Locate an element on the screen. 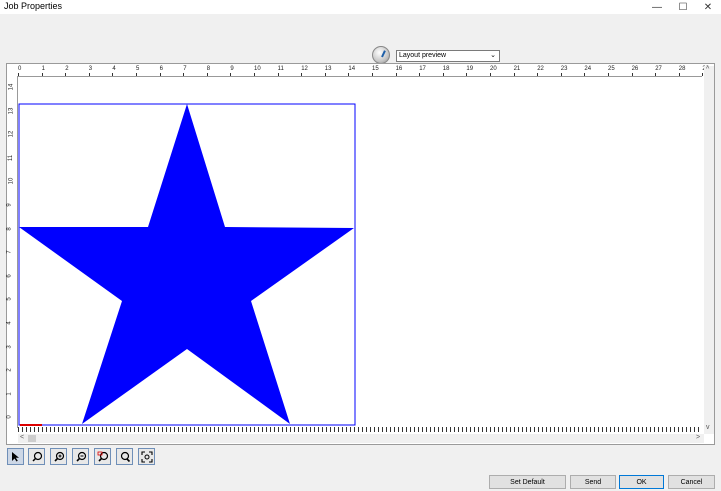  clock-icon is located at coordinates (381, 55).